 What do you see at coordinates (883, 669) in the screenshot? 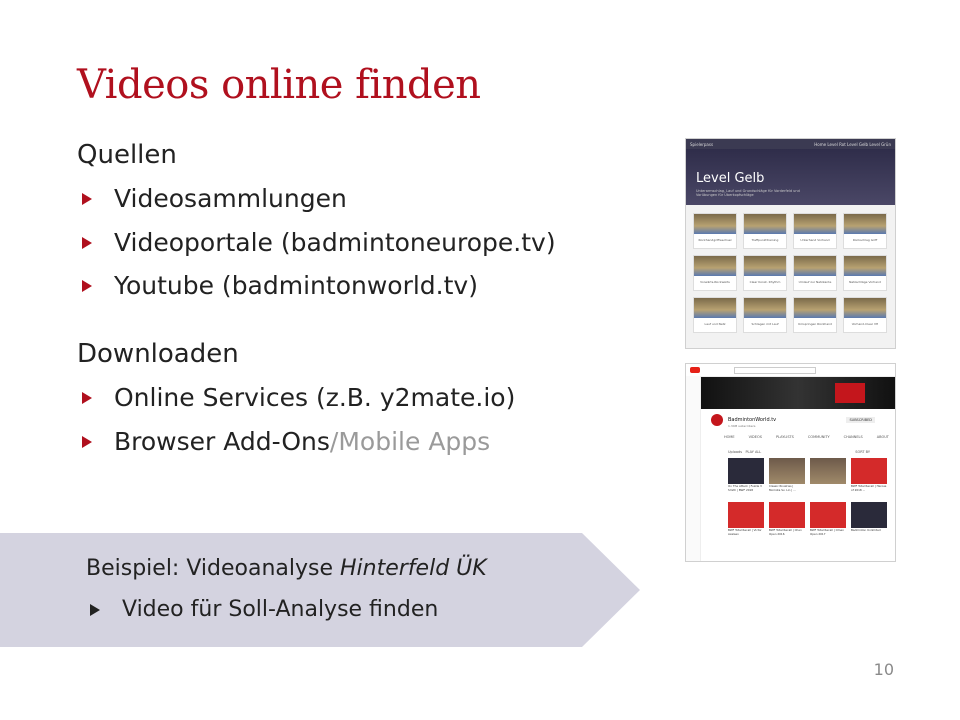
I see `page-number: 10` at bounding box center [883, 669].